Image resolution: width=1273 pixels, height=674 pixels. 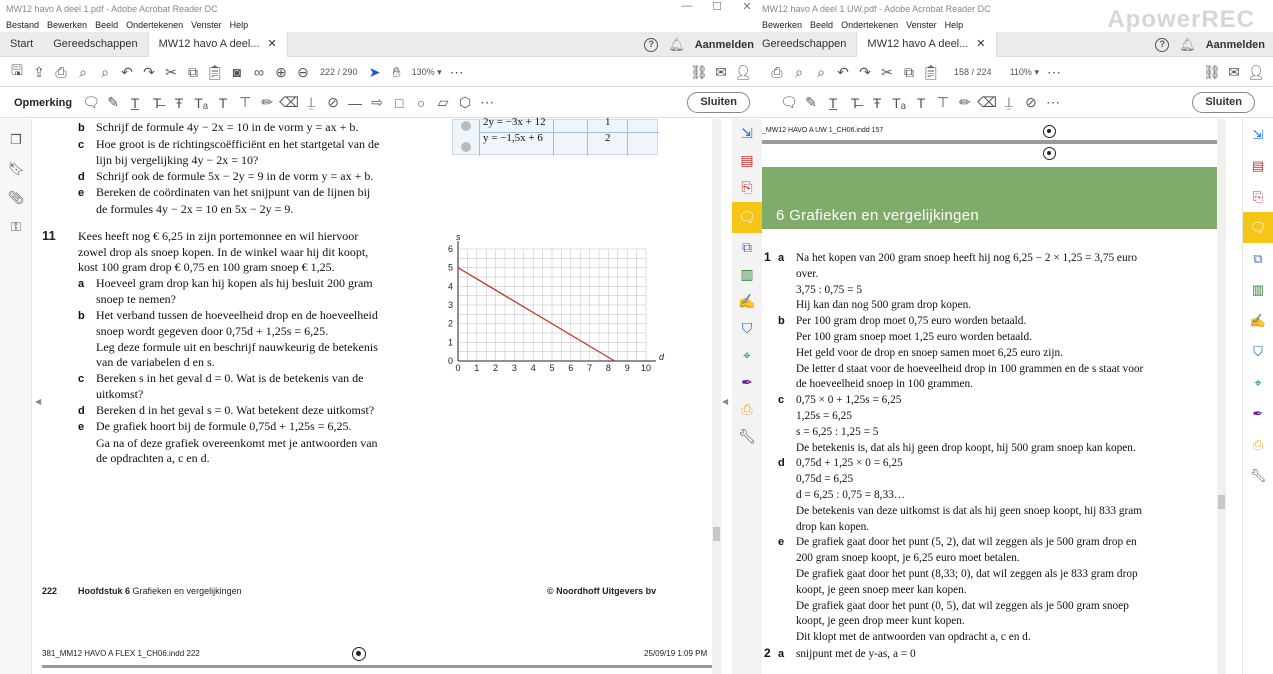 What do you see at coordinates (457, 72) in the screenshot?
I see `more-tools-icon: ⋯` at bounding box center [457, 72].